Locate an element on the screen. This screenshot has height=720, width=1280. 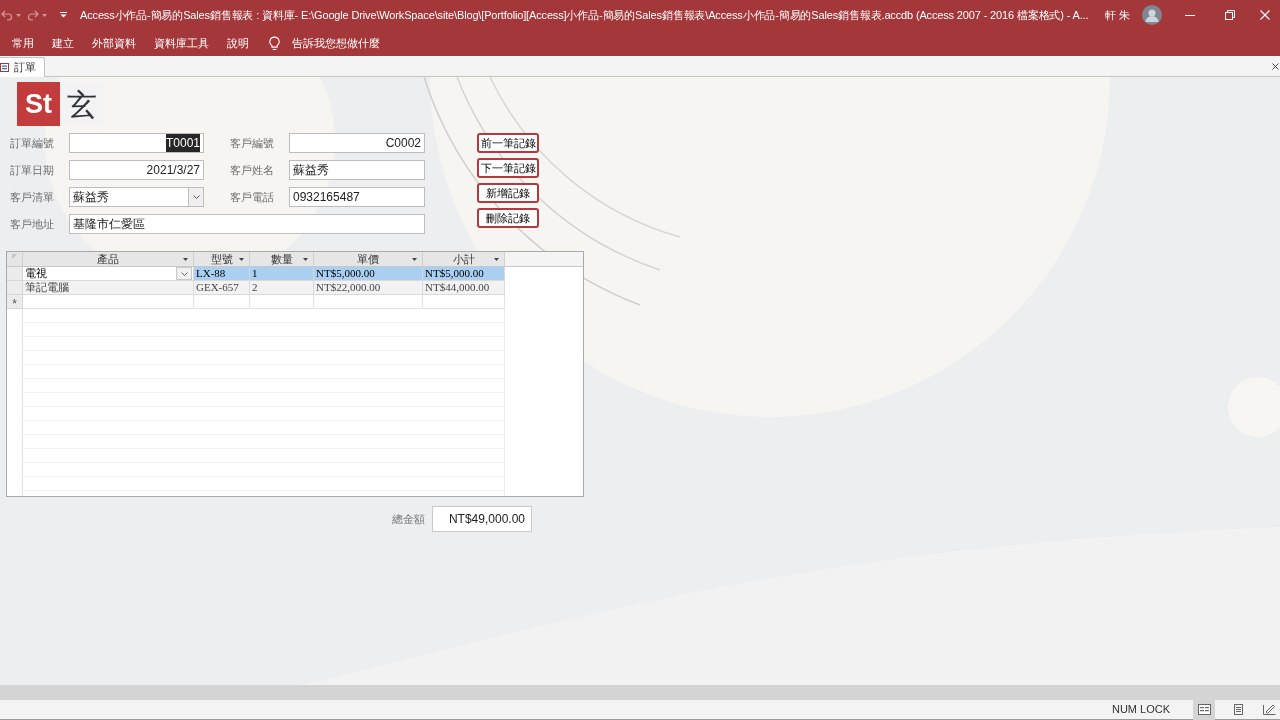
ribbon-tab: 常用 is located at coordinates (23, 43).